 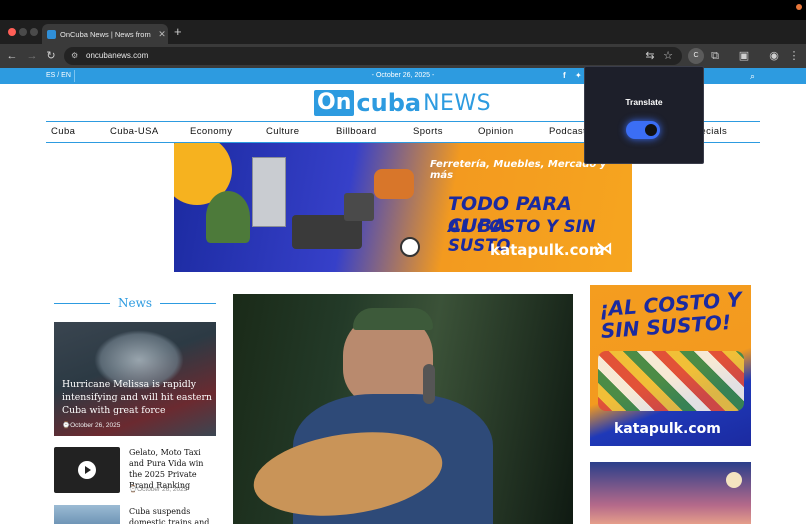 I want to click on bookmark-star-icon: ☆, so click(x=668, y=56).